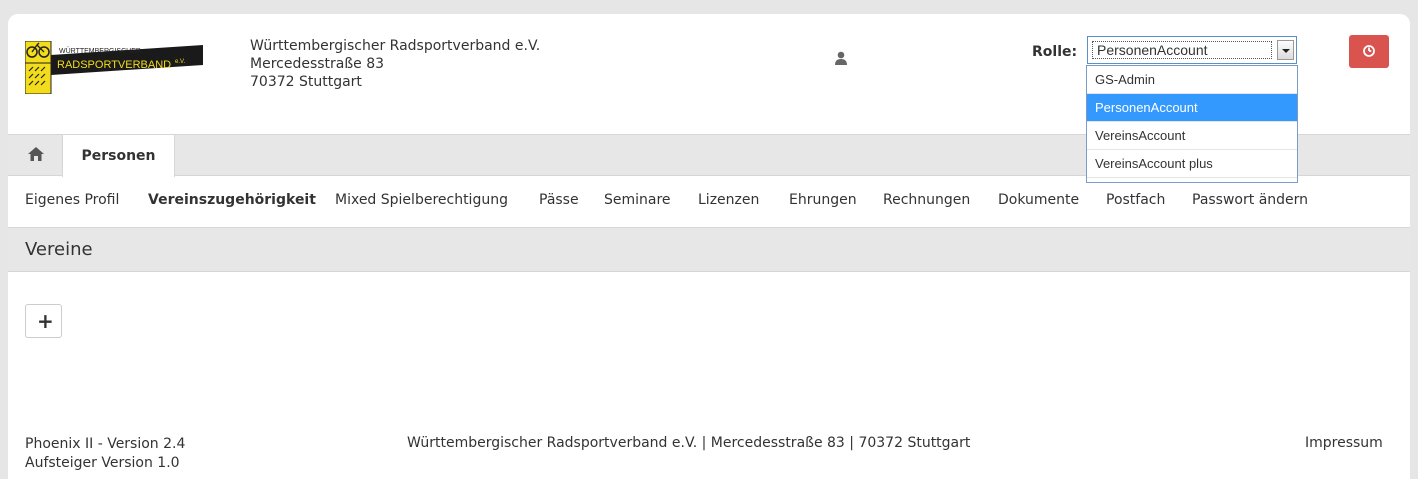 The image size is (1418, 479). I want to click on logo-suffix: e.V., so click(180, 62).